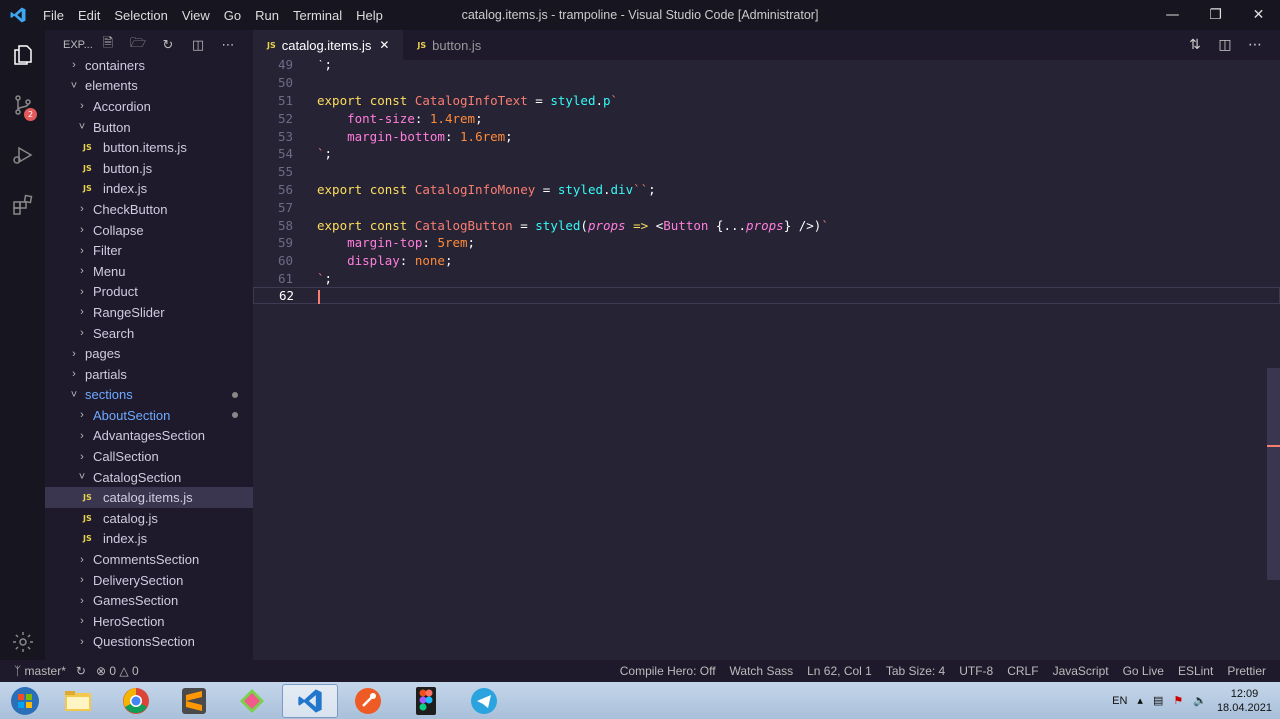 The image size is (1280, 719). Describe the element at coordinates (449, 45) in the screenshot. I see `tab-button-js: JS button.js` at that location.